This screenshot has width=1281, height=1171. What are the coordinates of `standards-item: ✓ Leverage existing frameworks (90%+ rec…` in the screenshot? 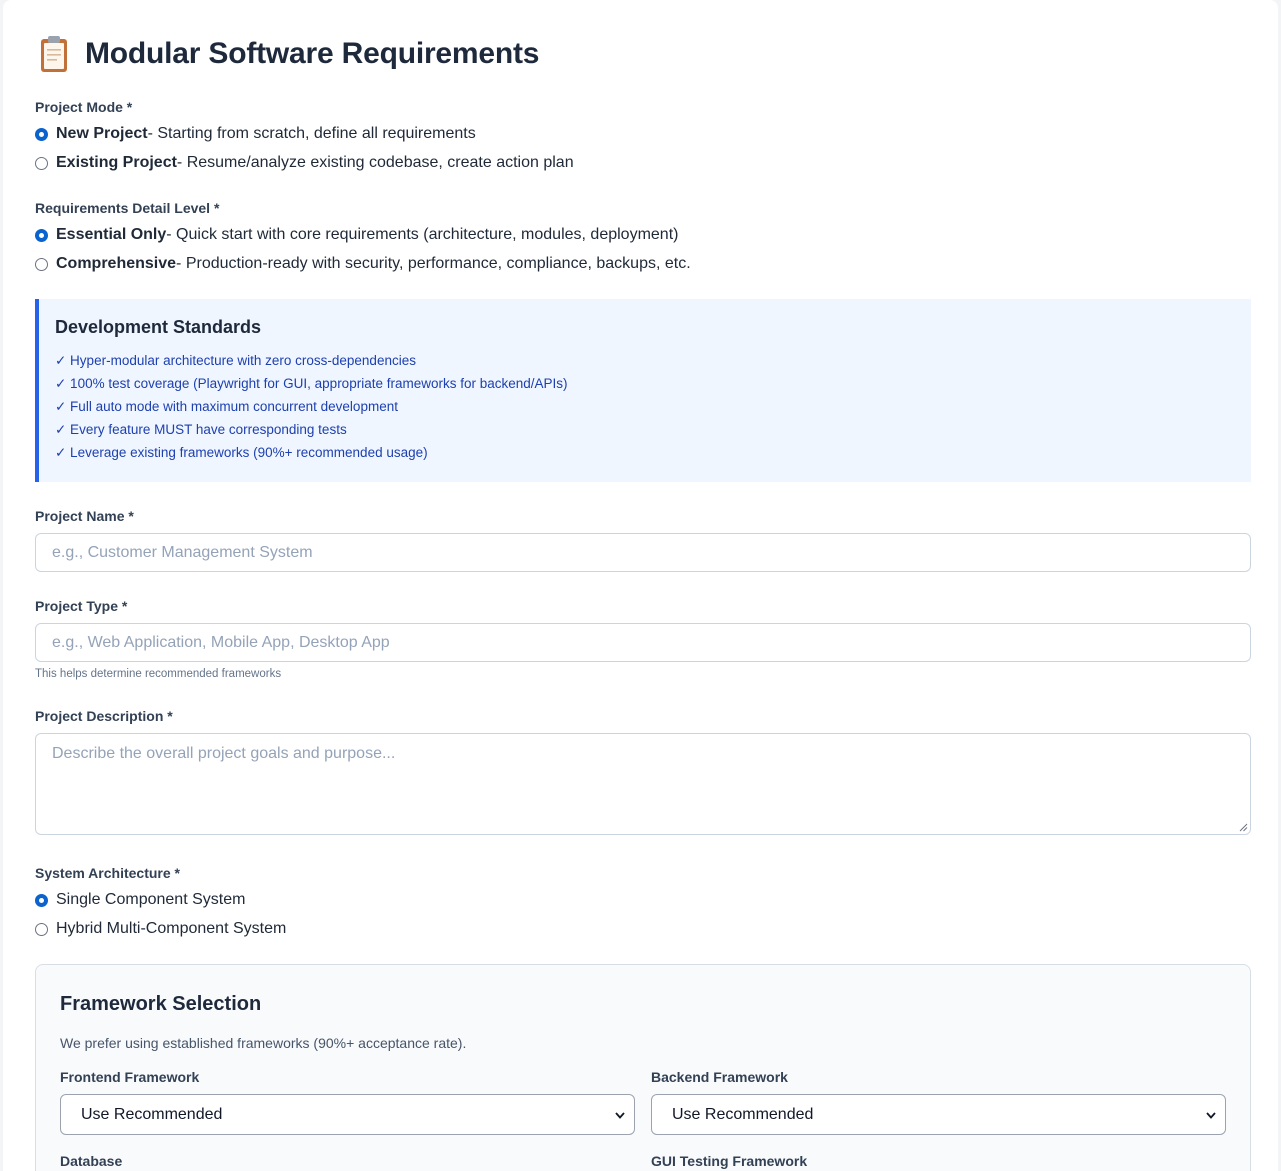 It's located at (241, 452).